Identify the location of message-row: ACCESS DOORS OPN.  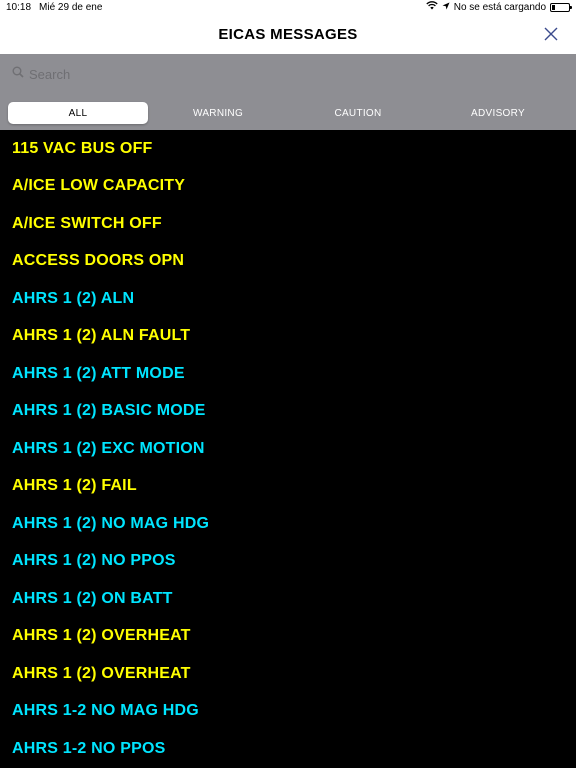
(288, 262).